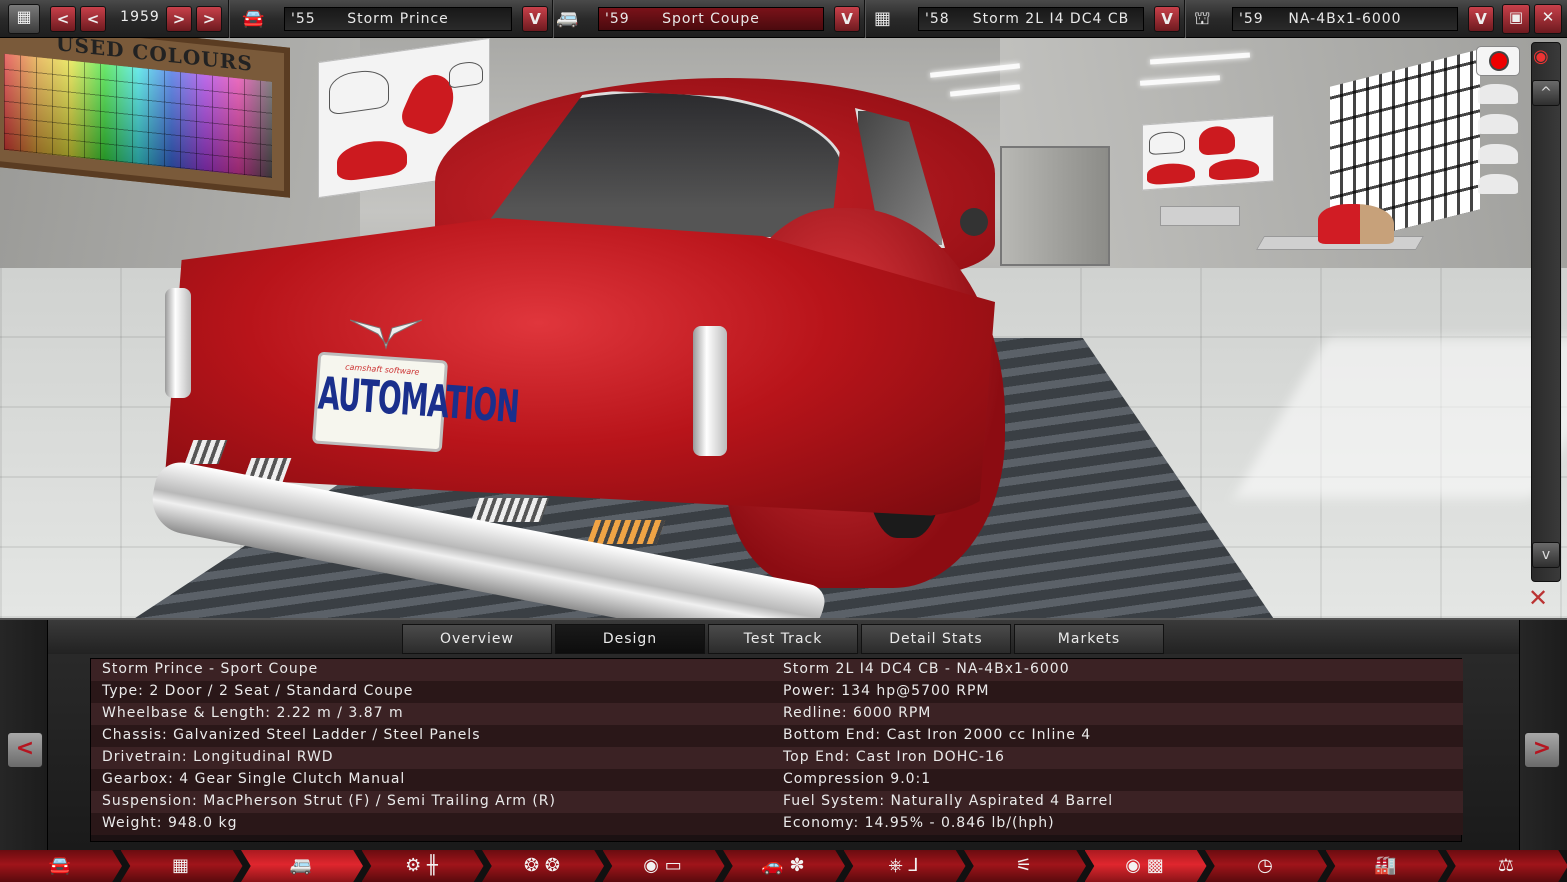  I want to click on nav-step-test-track: ◉ ▩, so click(1145, 866).